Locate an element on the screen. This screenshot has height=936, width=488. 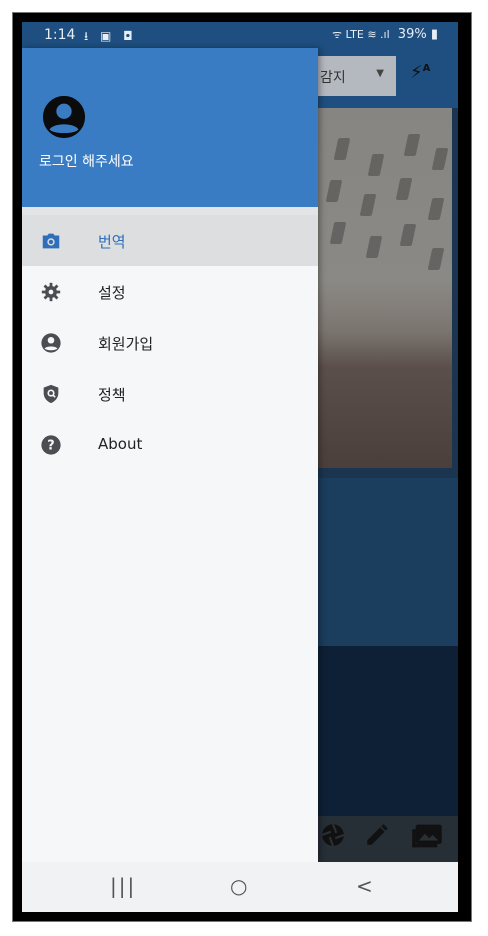
background-toolbar: 감지 ▼ ⚡A is located at coordinates (388, 78).